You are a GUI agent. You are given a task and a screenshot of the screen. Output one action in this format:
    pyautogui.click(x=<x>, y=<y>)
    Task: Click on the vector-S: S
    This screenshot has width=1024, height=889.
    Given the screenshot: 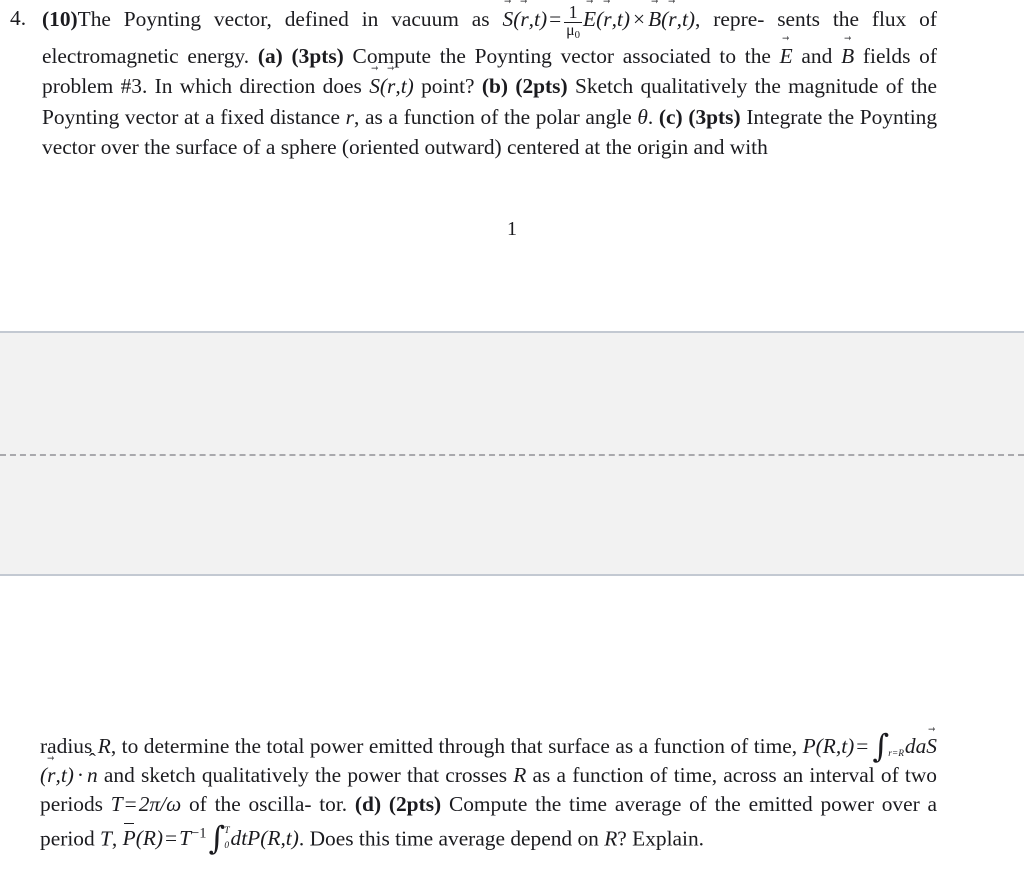 What is the action you would take?
    pyautogui.click(x=508, y=19)
    